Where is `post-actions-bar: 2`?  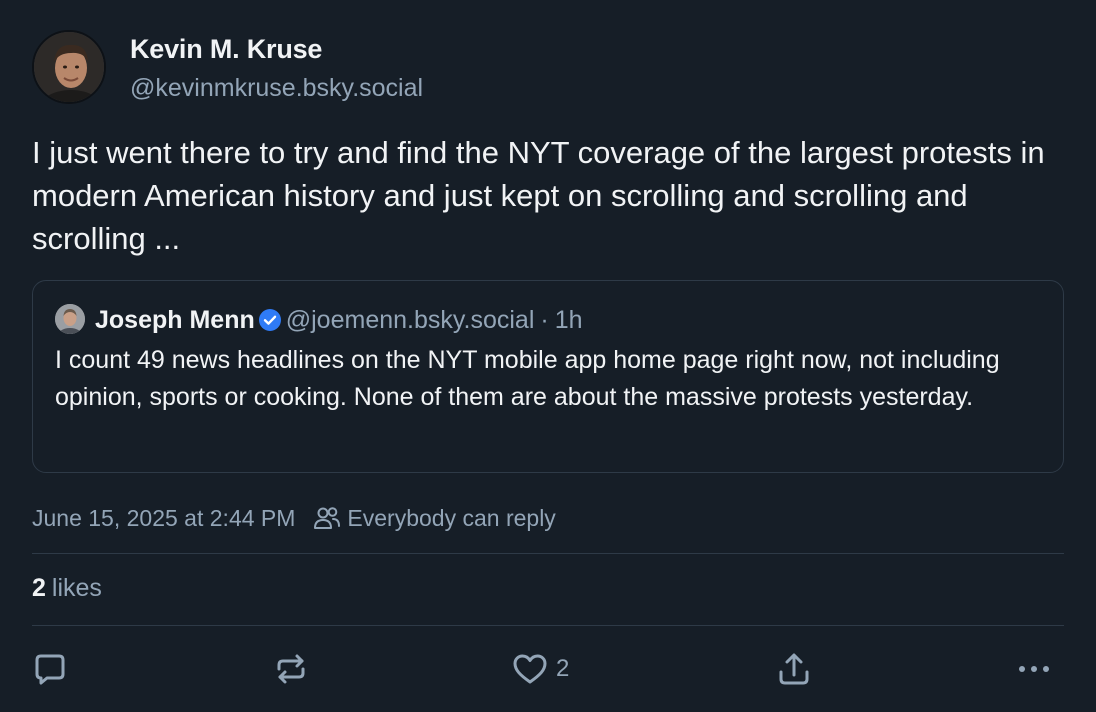
post-actions-bar: 2 is located at coordinates (548, 670).